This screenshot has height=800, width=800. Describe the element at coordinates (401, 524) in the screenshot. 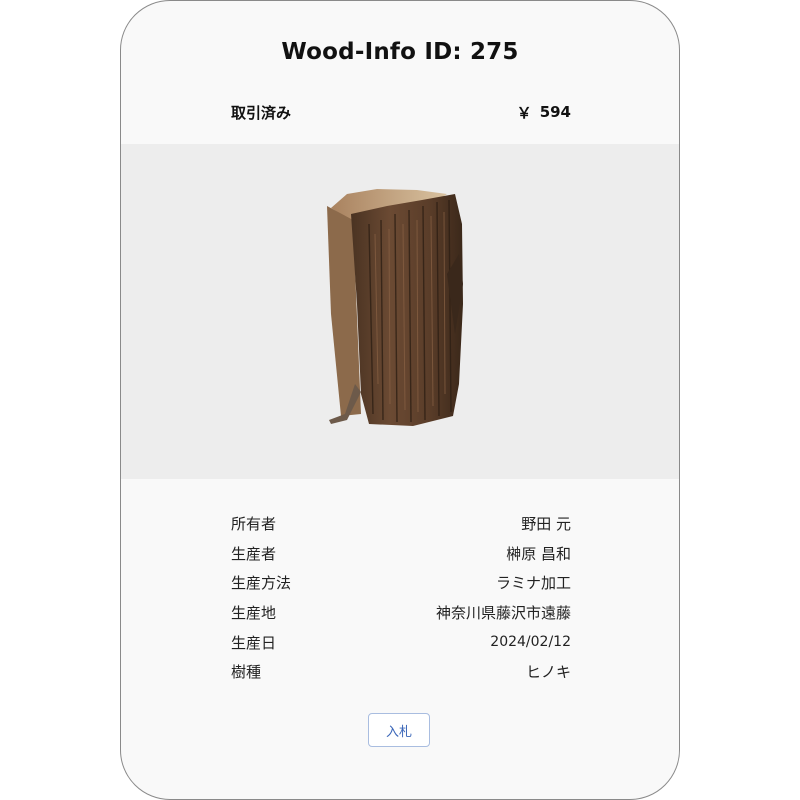

I see `info-row-owner: 所有者 野田 元` at that location.